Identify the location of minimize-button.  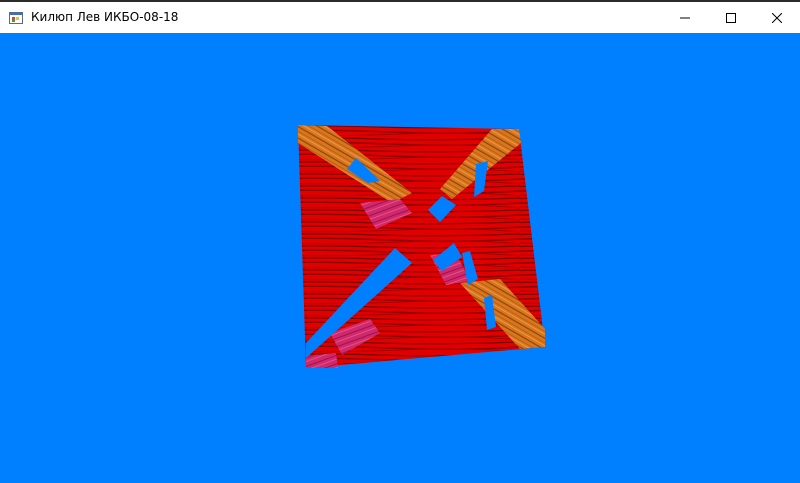
(685, 17).